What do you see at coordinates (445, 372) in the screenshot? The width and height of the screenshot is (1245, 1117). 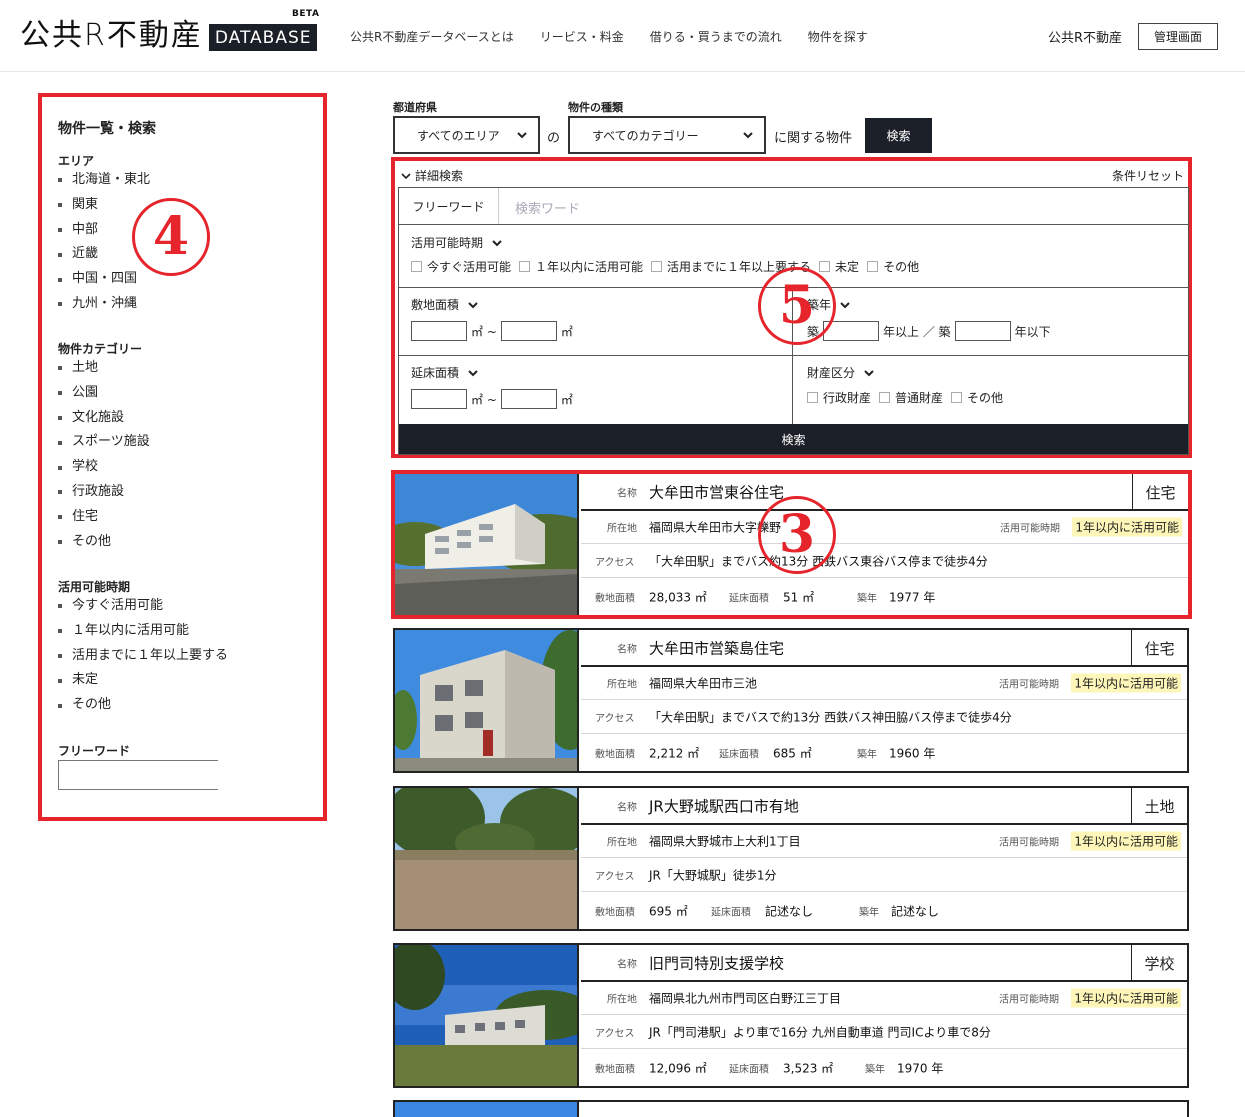 I see `floor-area-filter-label: 延床面積` at bounding box center [445, 372].